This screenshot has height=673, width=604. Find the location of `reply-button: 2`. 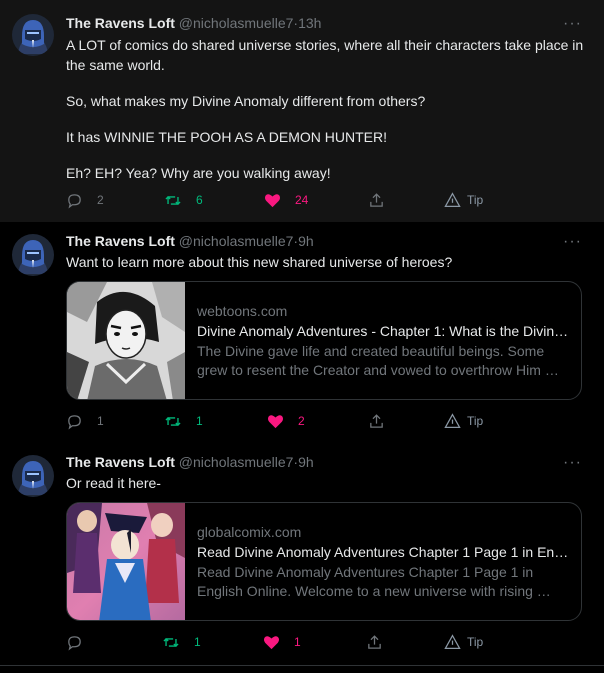

reply-button: 2 is located at coordinates (85, 200).